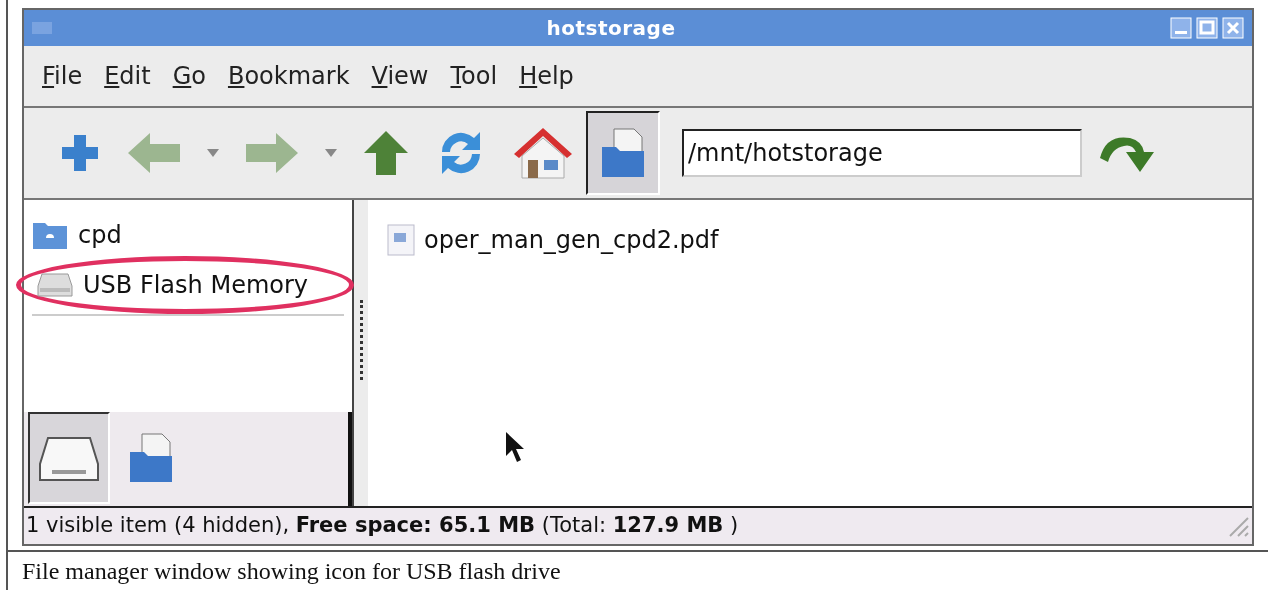 This screenshot has width=1268, height=590. What do you see at coordinates (69, 458) in the screenshot?
I see `drive-tab` at bounding box center [69, 458].